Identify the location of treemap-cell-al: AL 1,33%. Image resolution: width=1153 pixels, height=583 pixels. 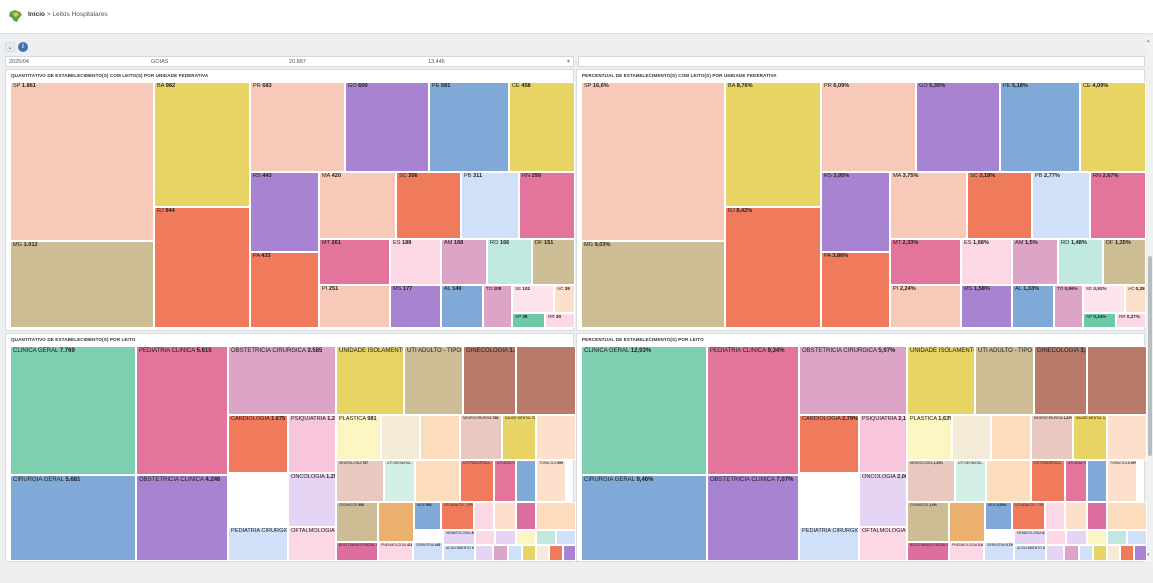
(1033, 306).